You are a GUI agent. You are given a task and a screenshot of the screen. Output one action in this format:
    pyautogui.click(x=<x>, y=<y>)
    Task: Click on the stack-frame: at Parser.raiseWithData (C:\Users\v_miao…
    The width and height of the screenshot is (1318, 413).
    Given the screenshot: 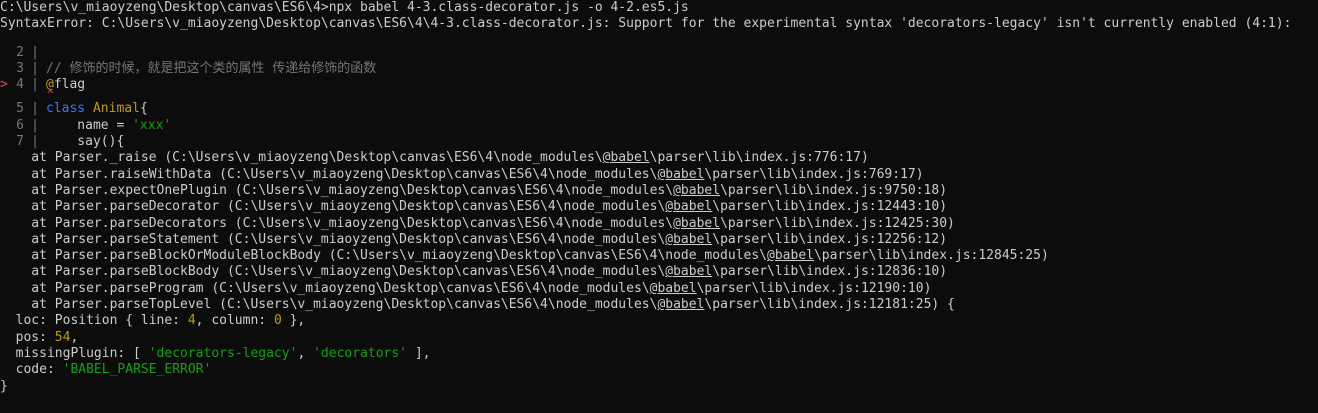 What is the action you would take?
    pyautogui.click(x=462, y=174)
    